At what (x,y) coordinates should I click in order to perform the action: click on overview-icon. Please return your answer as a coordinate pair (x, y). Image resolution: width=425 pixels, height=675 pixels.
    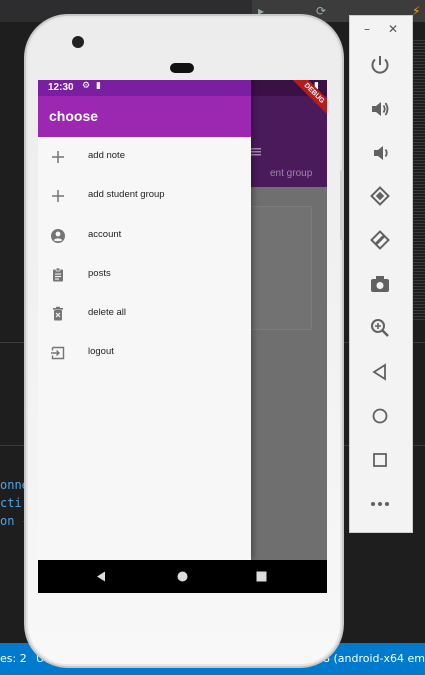
    Looking at the image, I should click on (380, 460).